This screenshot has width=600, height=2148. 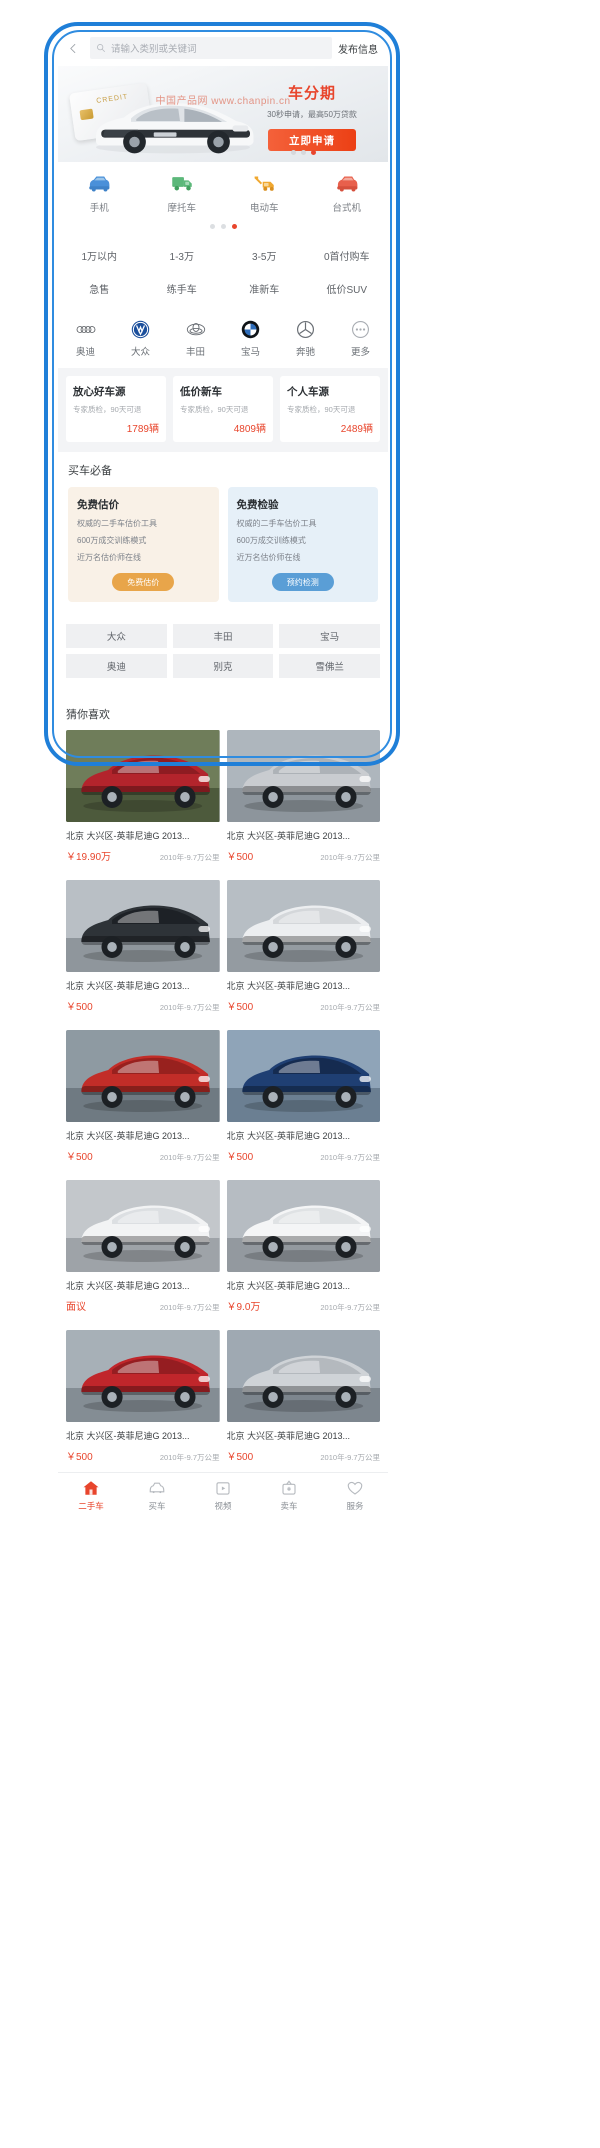 What do you see at coordinates (347, 288) in the screenshot?
I see `filter-cheap-suv: 低价SUV` at bounding box center [347, 288].